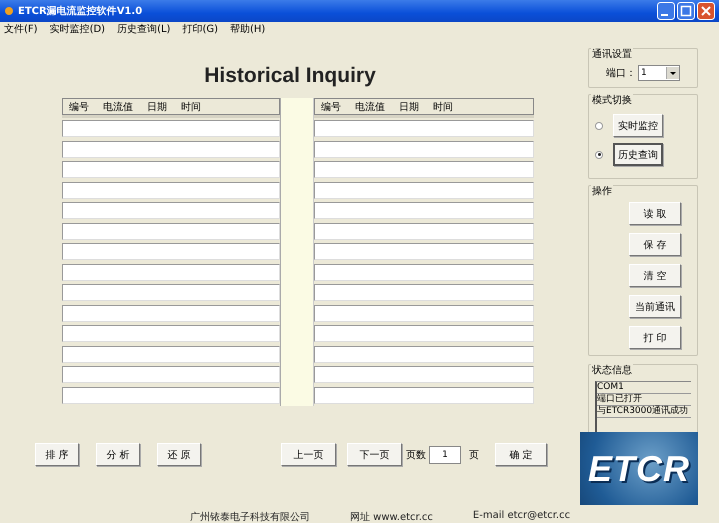  I want to click on status-line: 与ETCR3000通讯成功, so click(644, 412).